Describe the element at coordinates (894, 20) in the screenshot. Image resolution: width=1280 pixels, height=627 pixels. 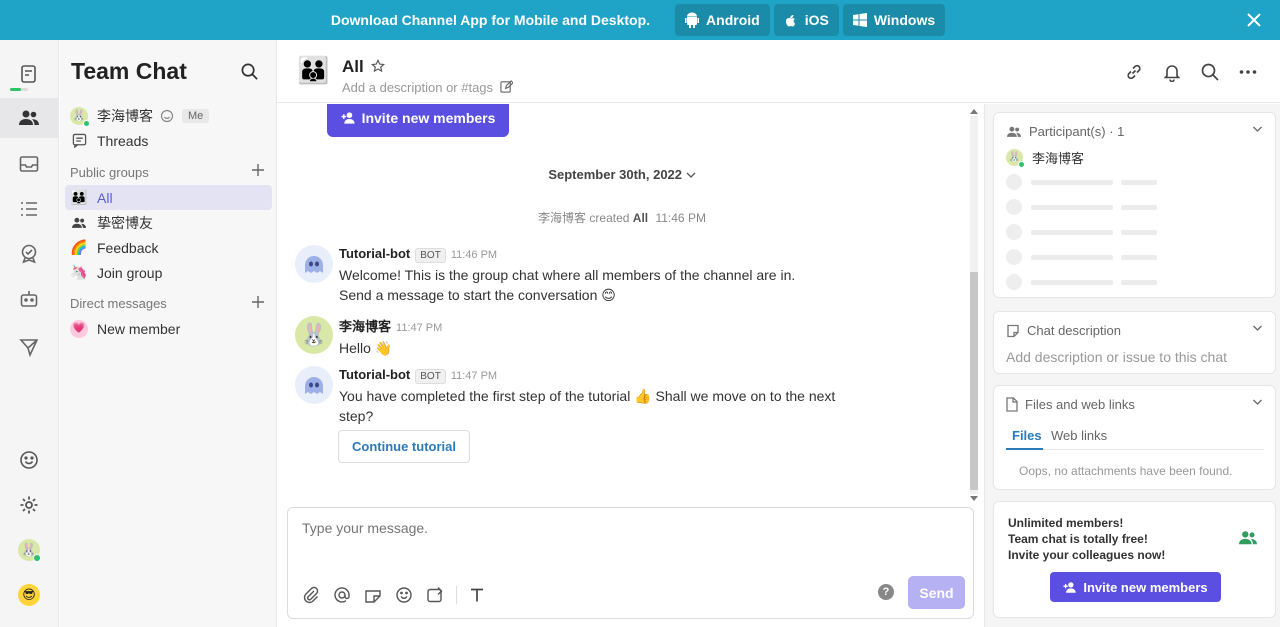
I see `windows-download-button: Windows` at that location.